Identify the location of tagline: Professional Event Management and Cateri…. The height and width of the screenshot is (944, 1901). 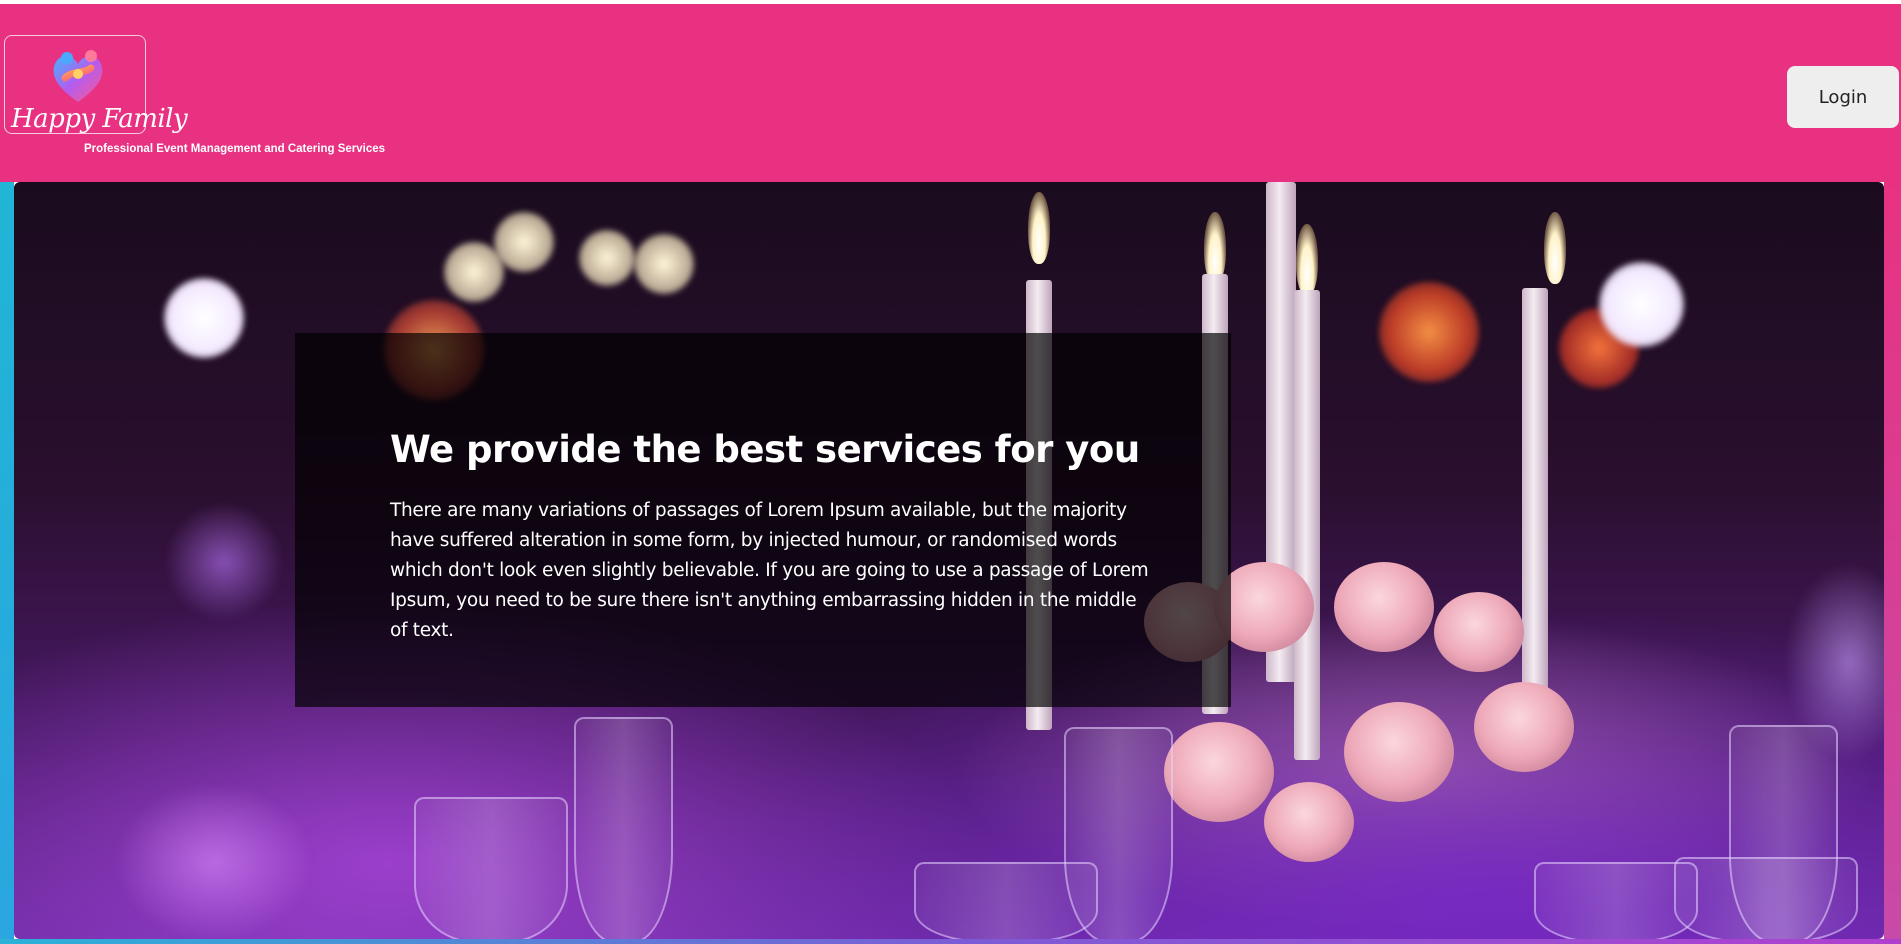
(235, 149).